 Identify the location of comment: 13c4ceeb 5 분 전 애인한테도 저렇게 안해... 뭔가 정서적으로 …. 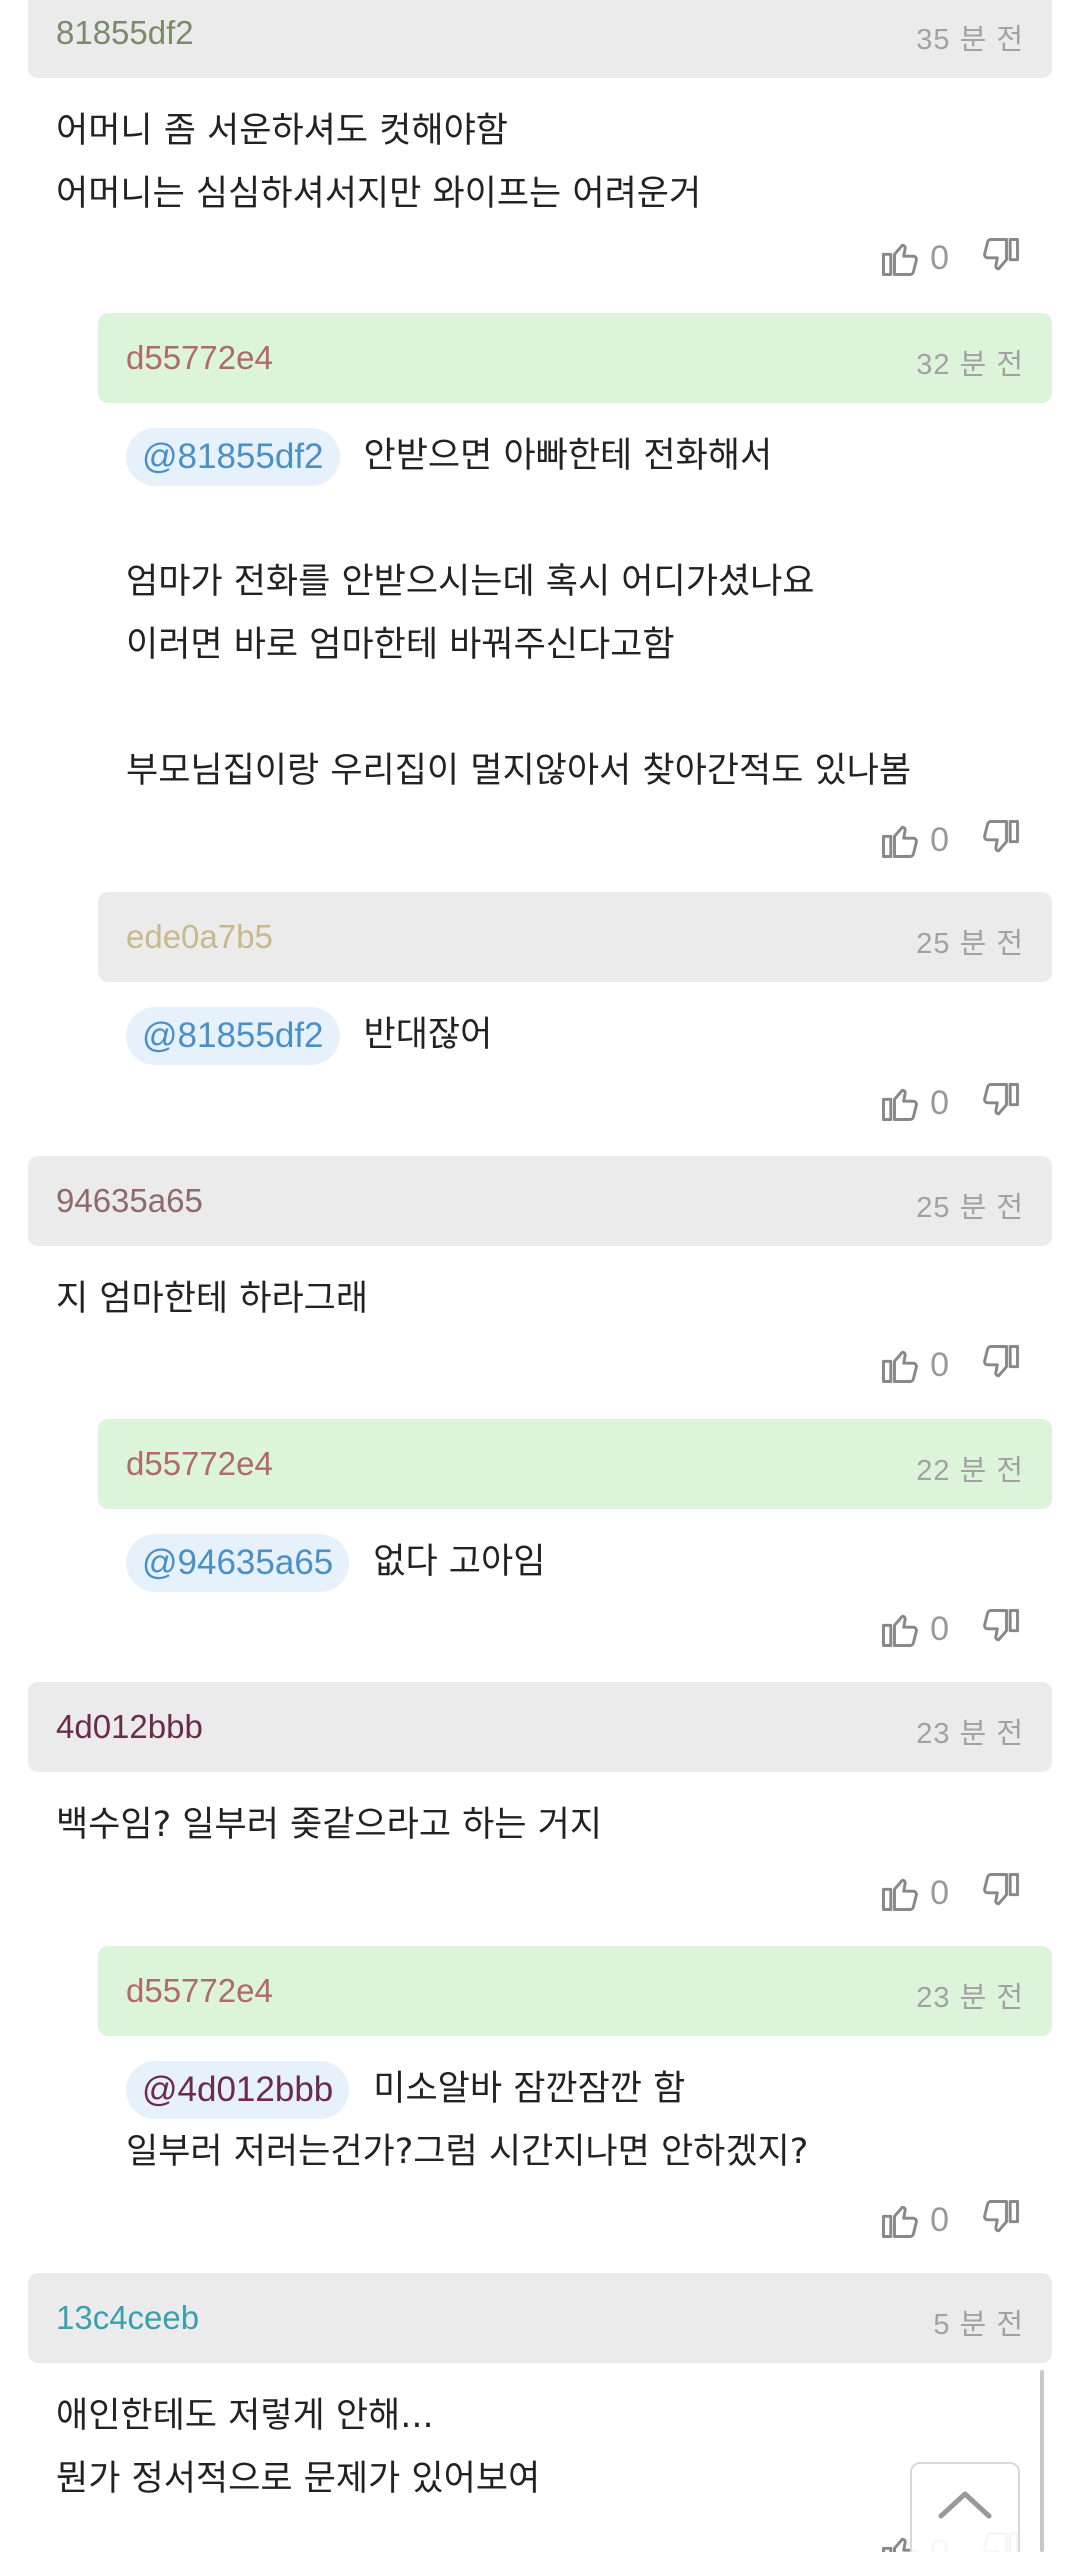
(540, 2392).